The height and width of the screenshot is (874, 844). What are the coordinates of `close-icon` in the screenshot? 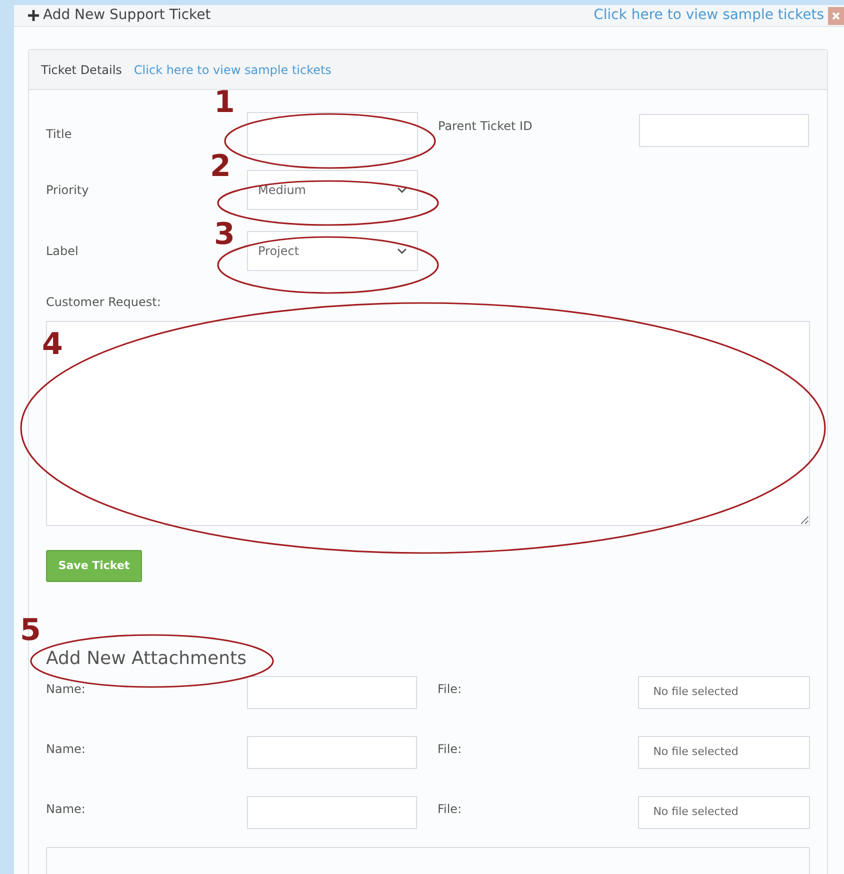 It's located at (836, 16).